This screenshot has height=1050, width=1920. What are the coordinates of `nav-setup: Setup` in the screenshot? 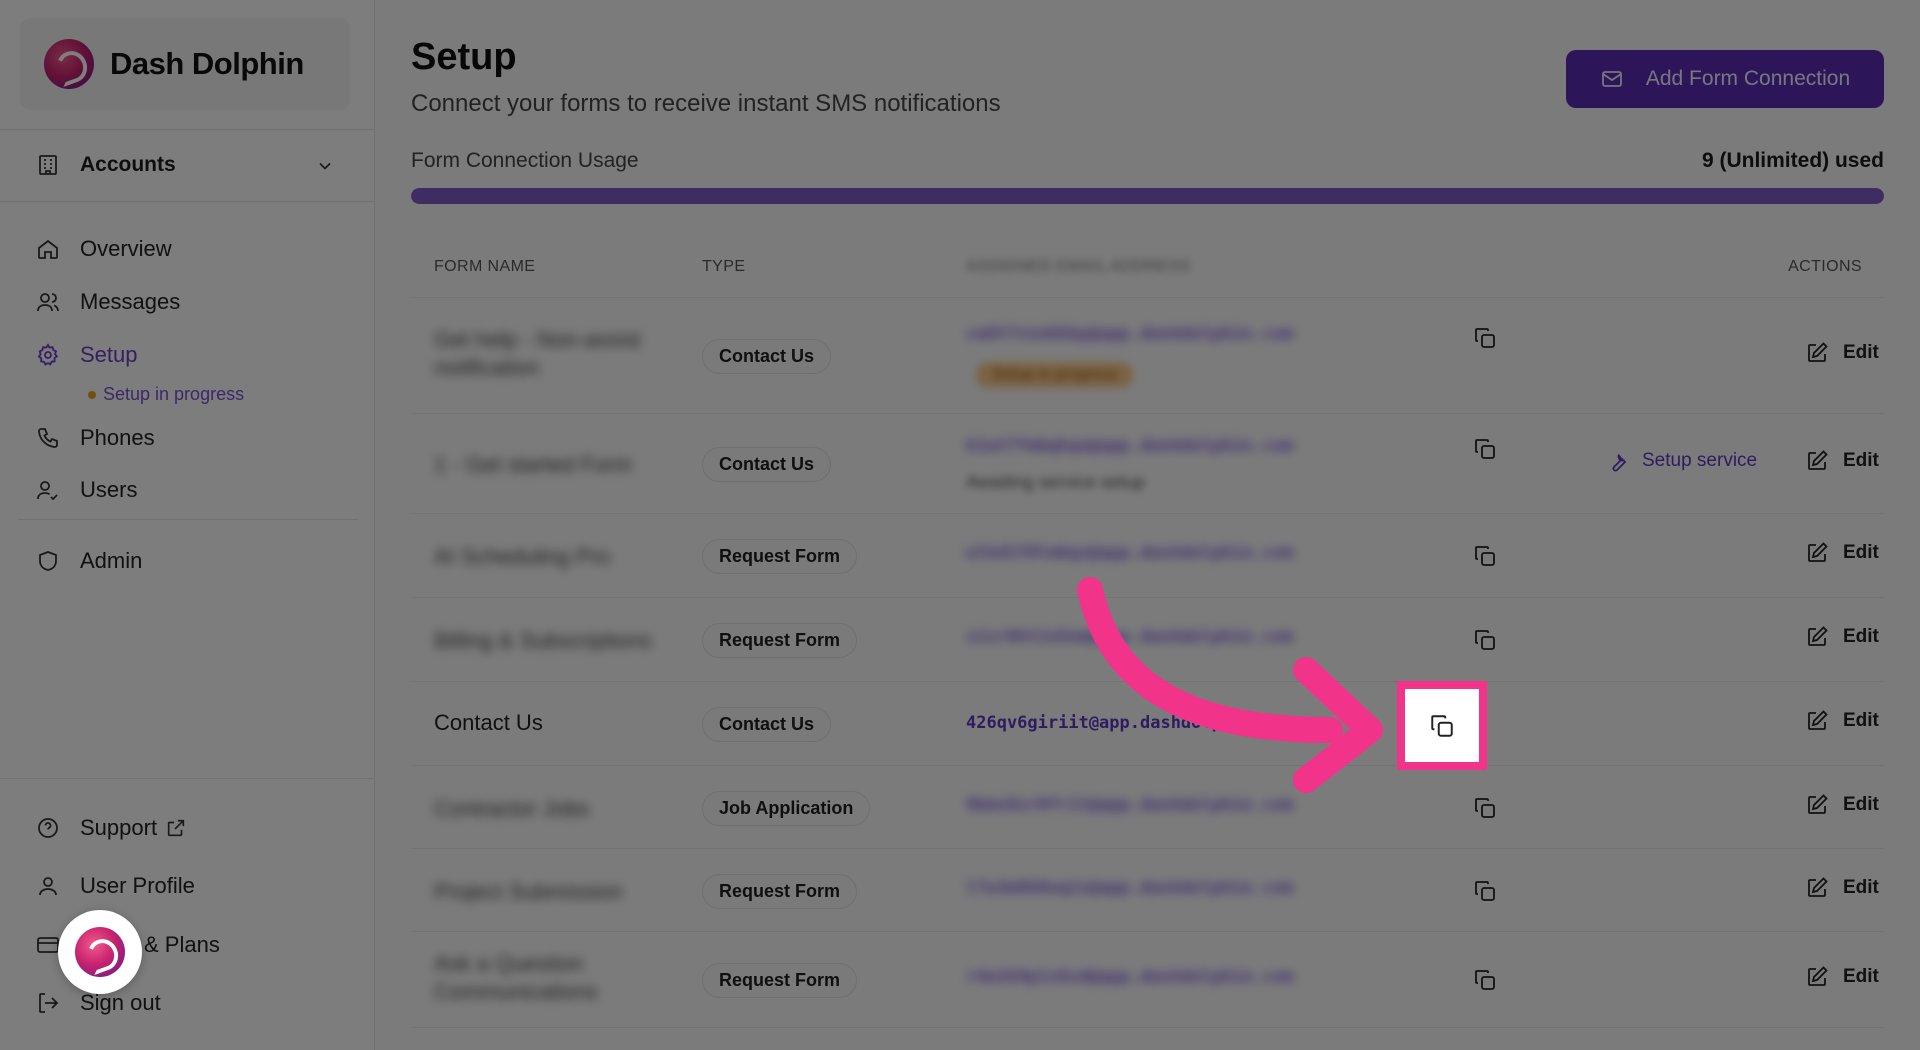 It's located at (87, 355).